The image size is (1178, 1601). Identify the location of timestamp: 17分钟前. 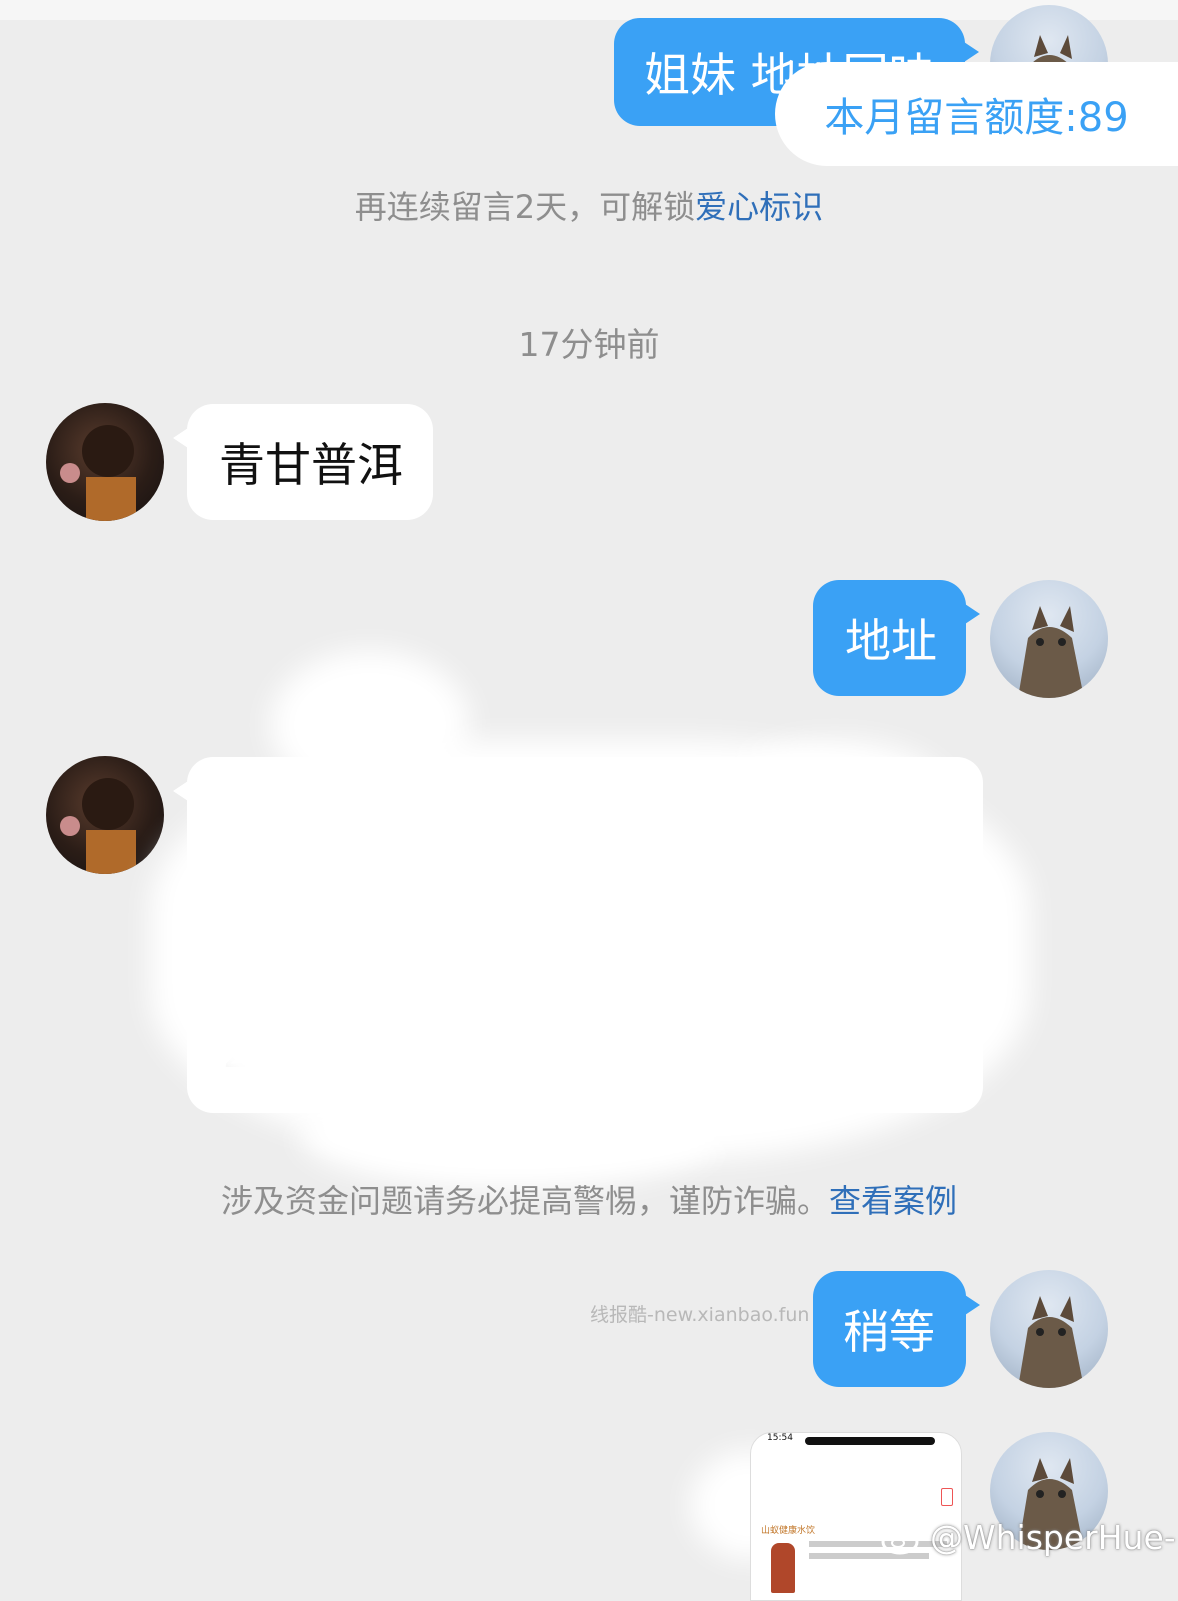
(589, 342).